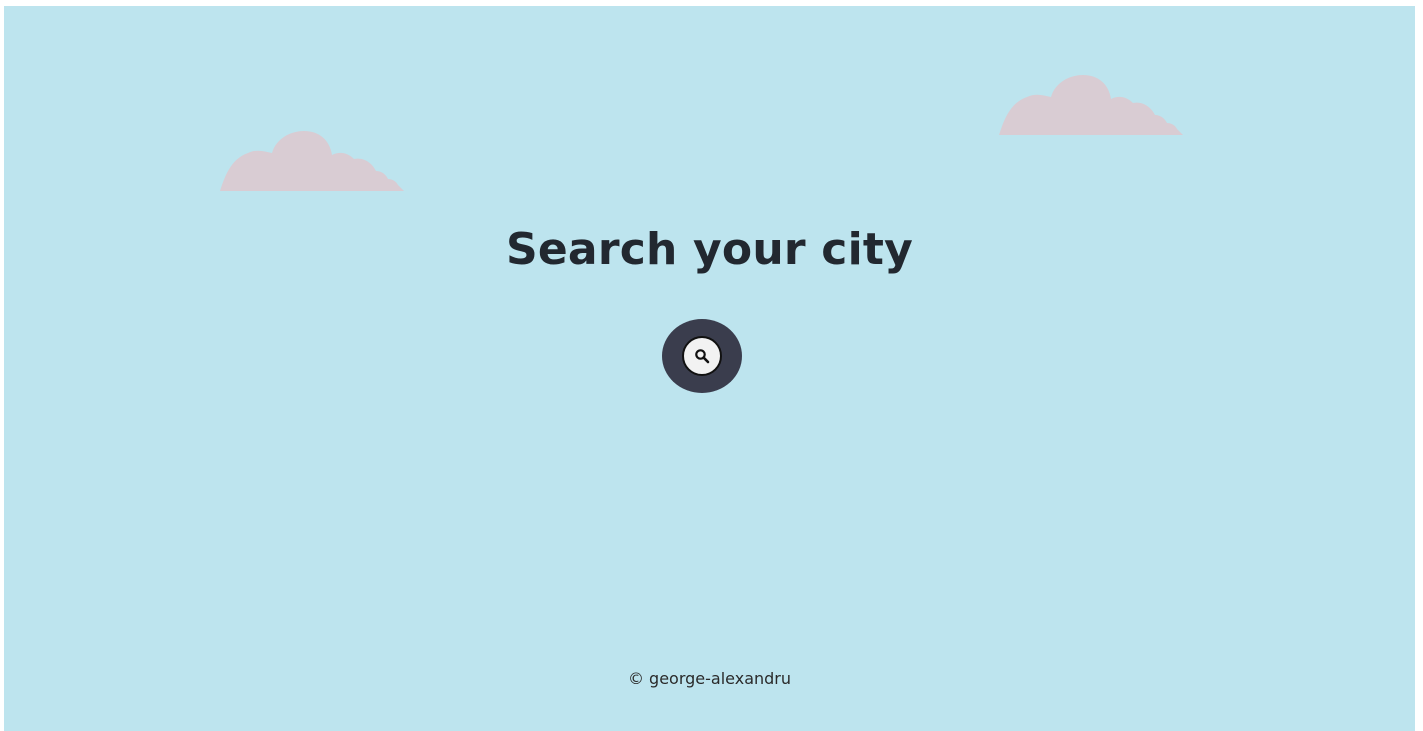 The height and width of the screenshot is (731, 1423). I want to click on cloud-left-decoration, so click(312, 161).